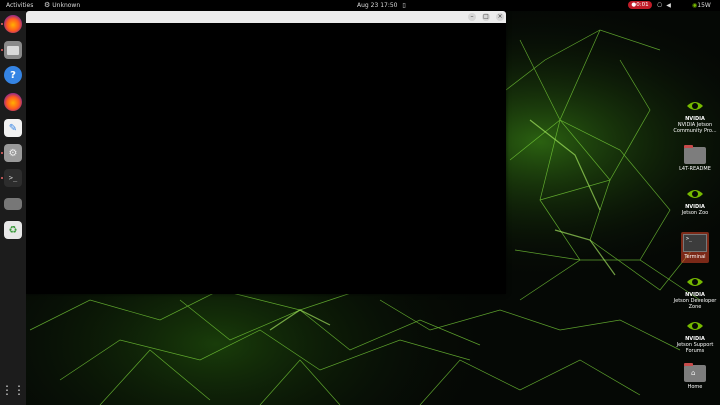 This screenshot has height=405, width=720. Describe the element at coordinates (404, 5) in the screenshot. I see `notification-icon: ▯` at that location.